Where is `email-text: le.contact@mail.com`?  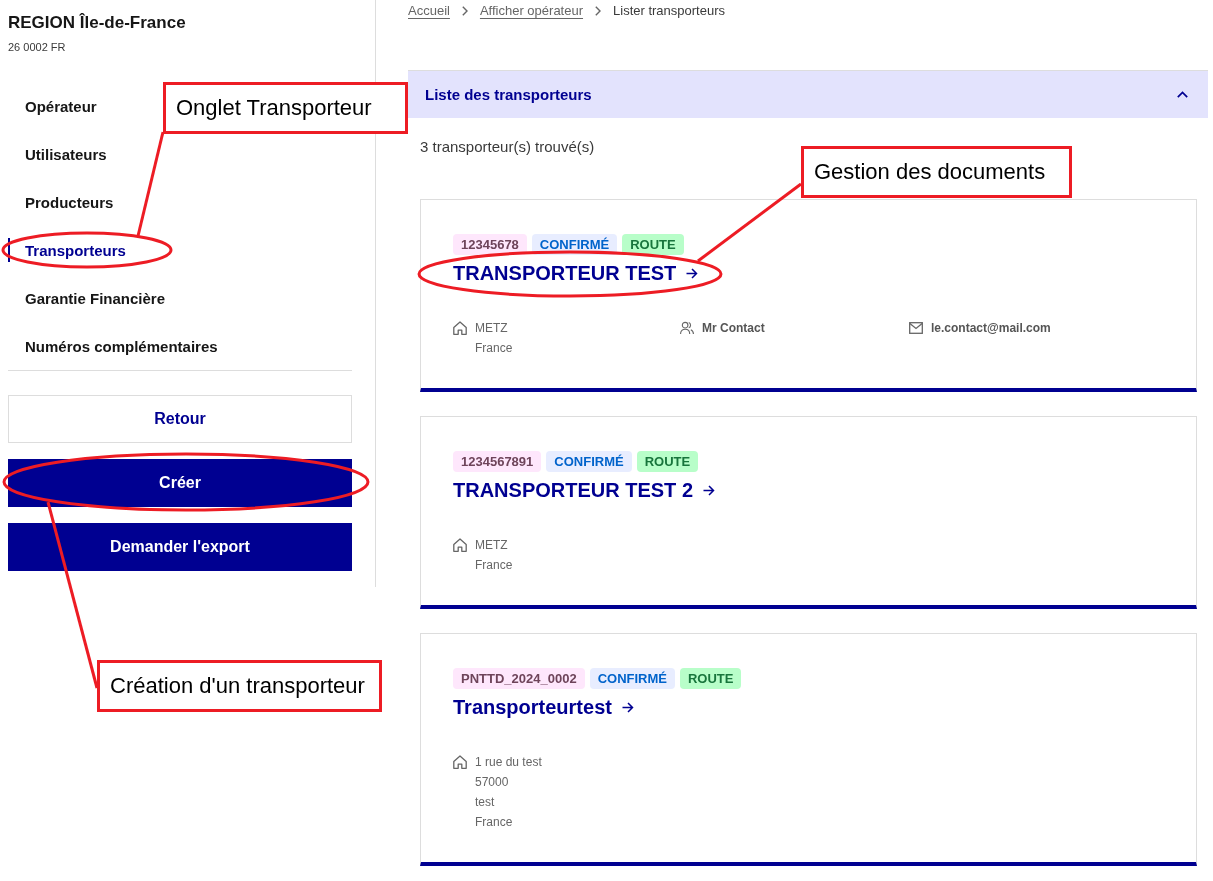 email-text: le.contact@mail.com is located at coordinates (991, 328).